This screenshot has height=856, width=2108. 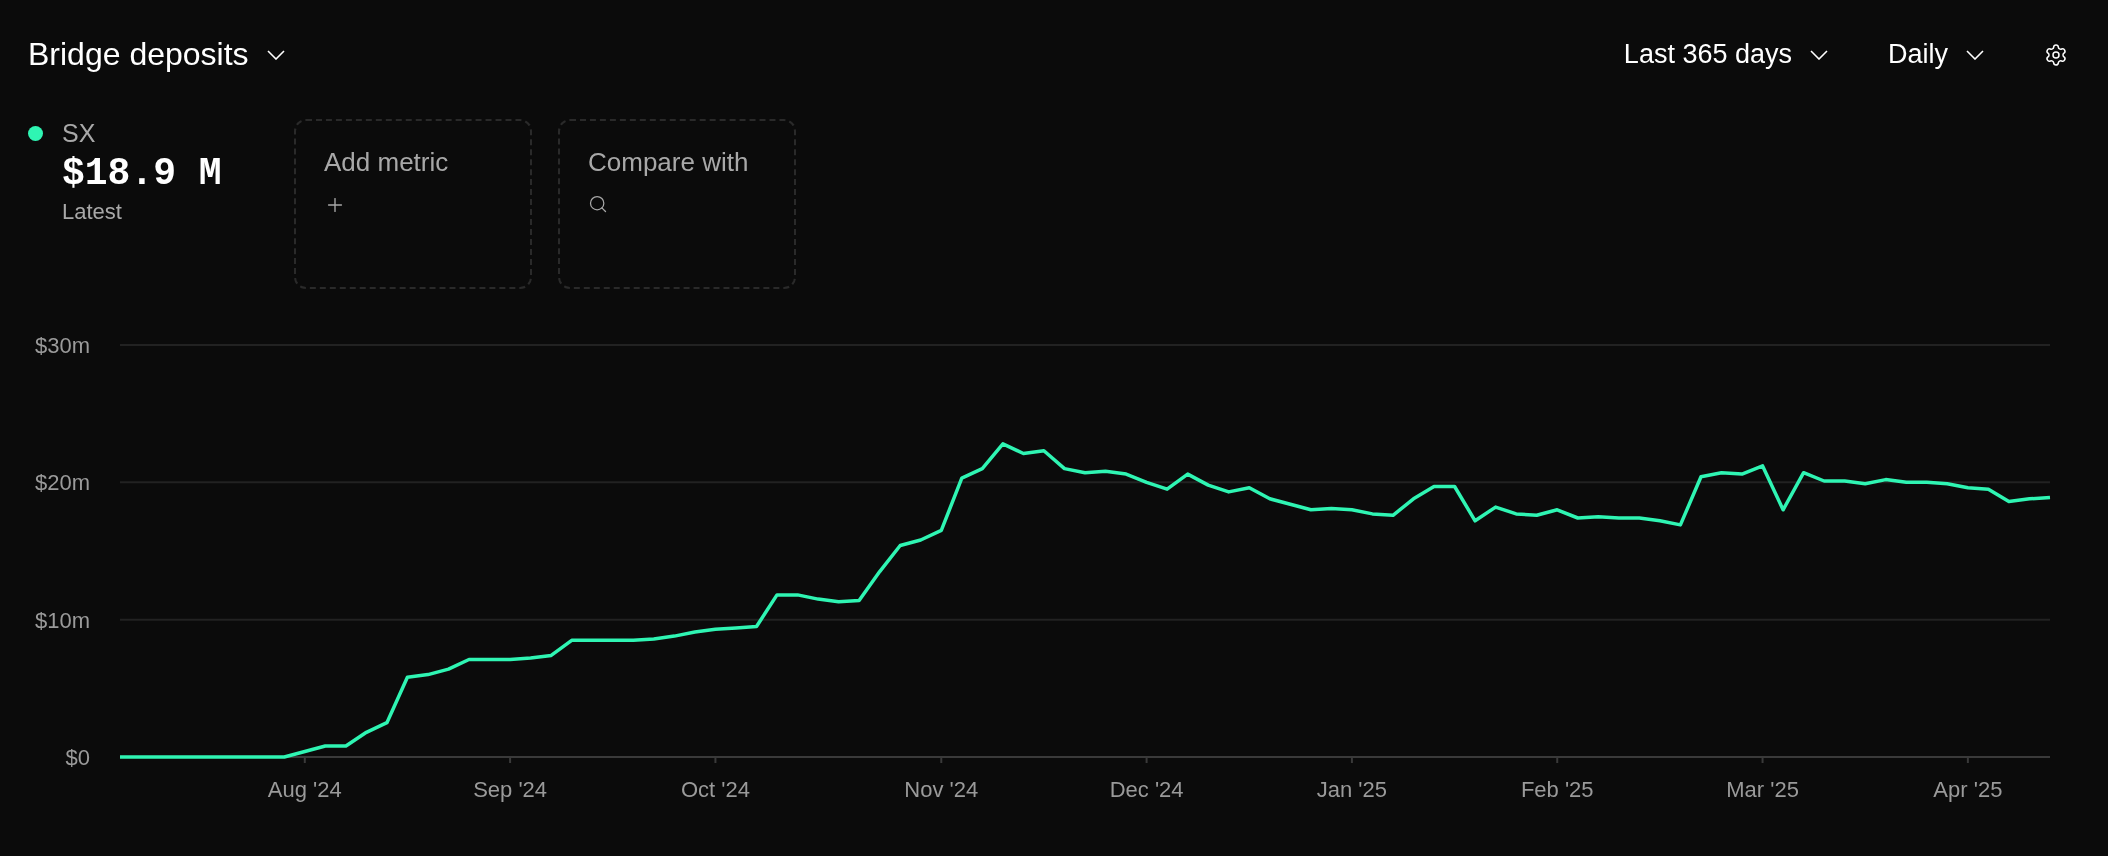 What do you see at coordinates (715, 789) in the screenshot?
I see `x-axis-label: Oct '24` at bounding box center [715, 789].